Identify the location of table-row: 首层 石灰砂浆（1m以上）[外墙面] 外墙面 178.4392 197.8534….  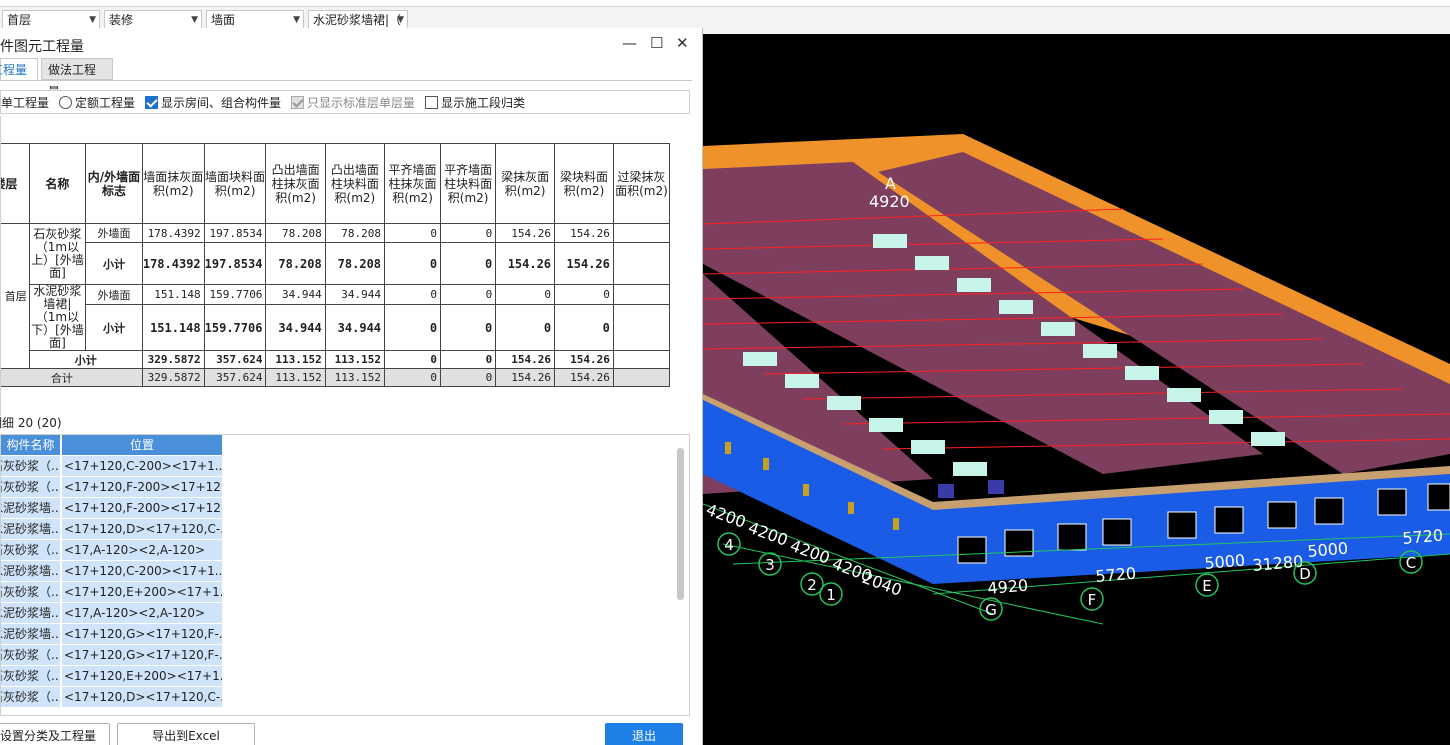
(336, 296).